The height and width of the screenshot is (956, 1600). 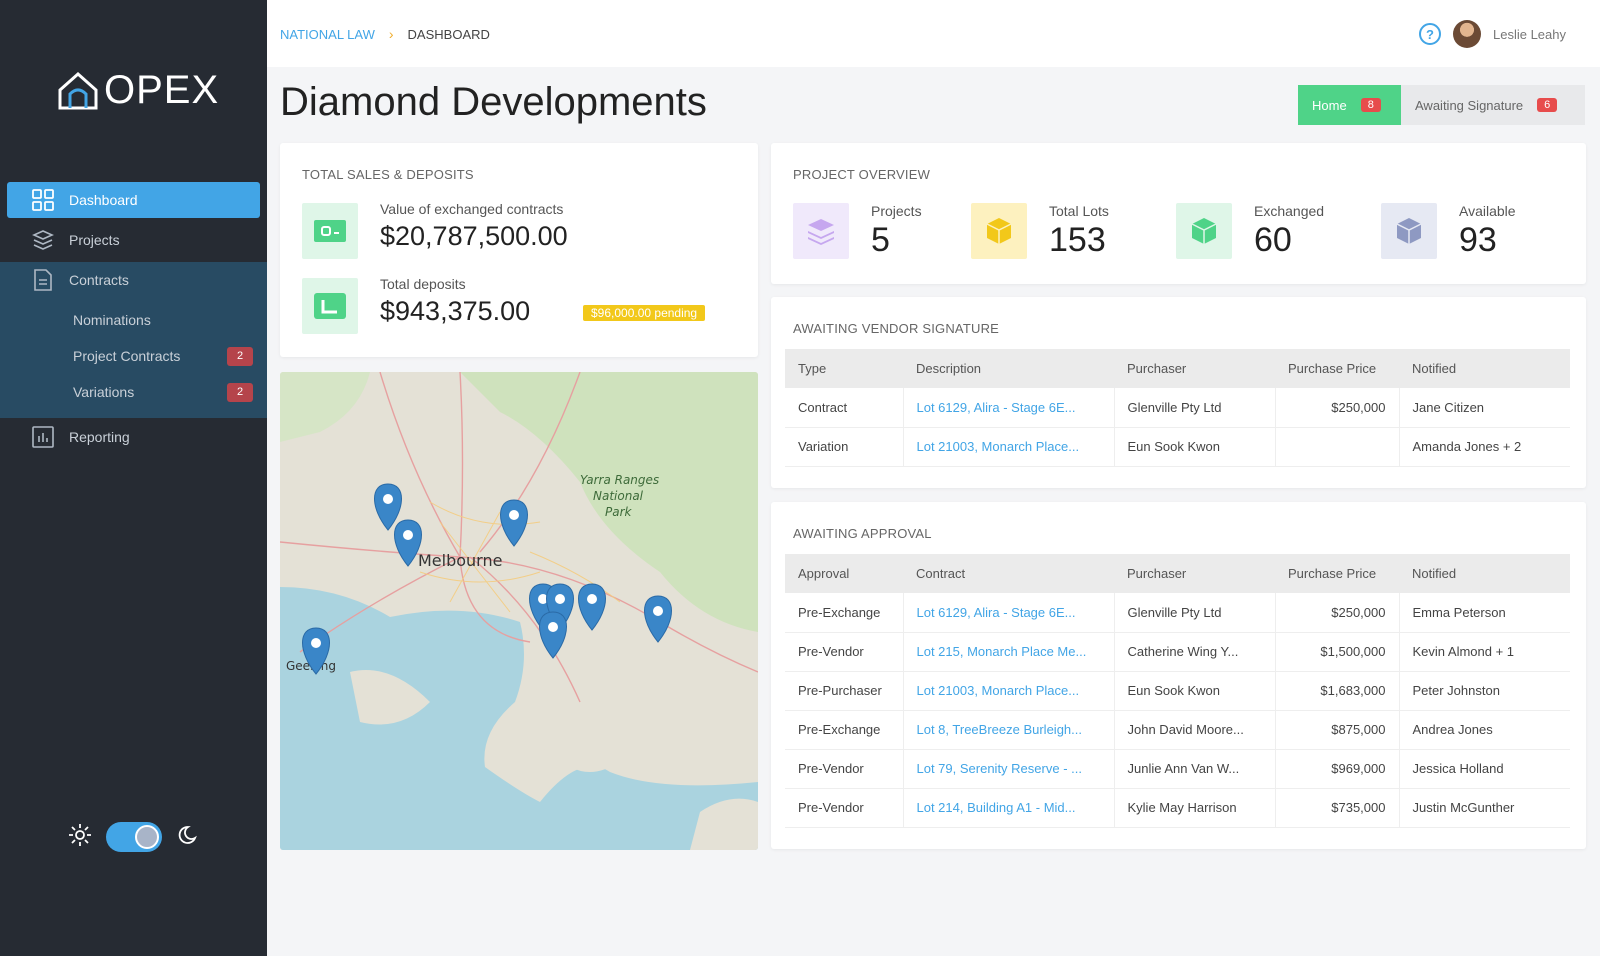 I want to click on page-title: Diamond Developments, so click(x=493, y=102).